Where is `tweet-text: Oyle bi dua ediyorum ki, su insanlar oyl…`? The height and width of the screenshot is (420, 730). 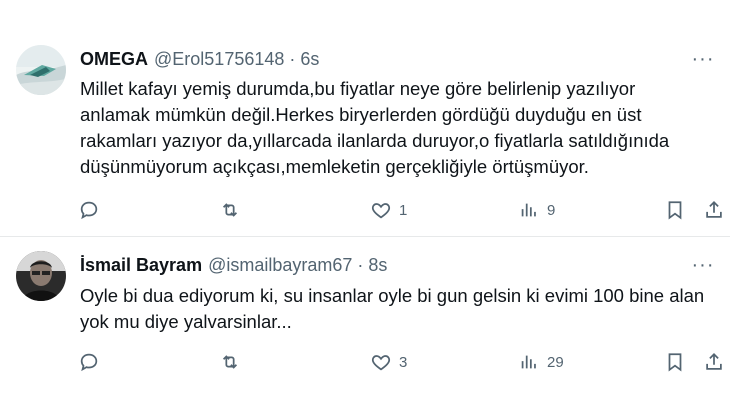
tweet-text: Oyle bi dua ediyorum ki, su insanlar oyl… is located at coordinates (400, 309).